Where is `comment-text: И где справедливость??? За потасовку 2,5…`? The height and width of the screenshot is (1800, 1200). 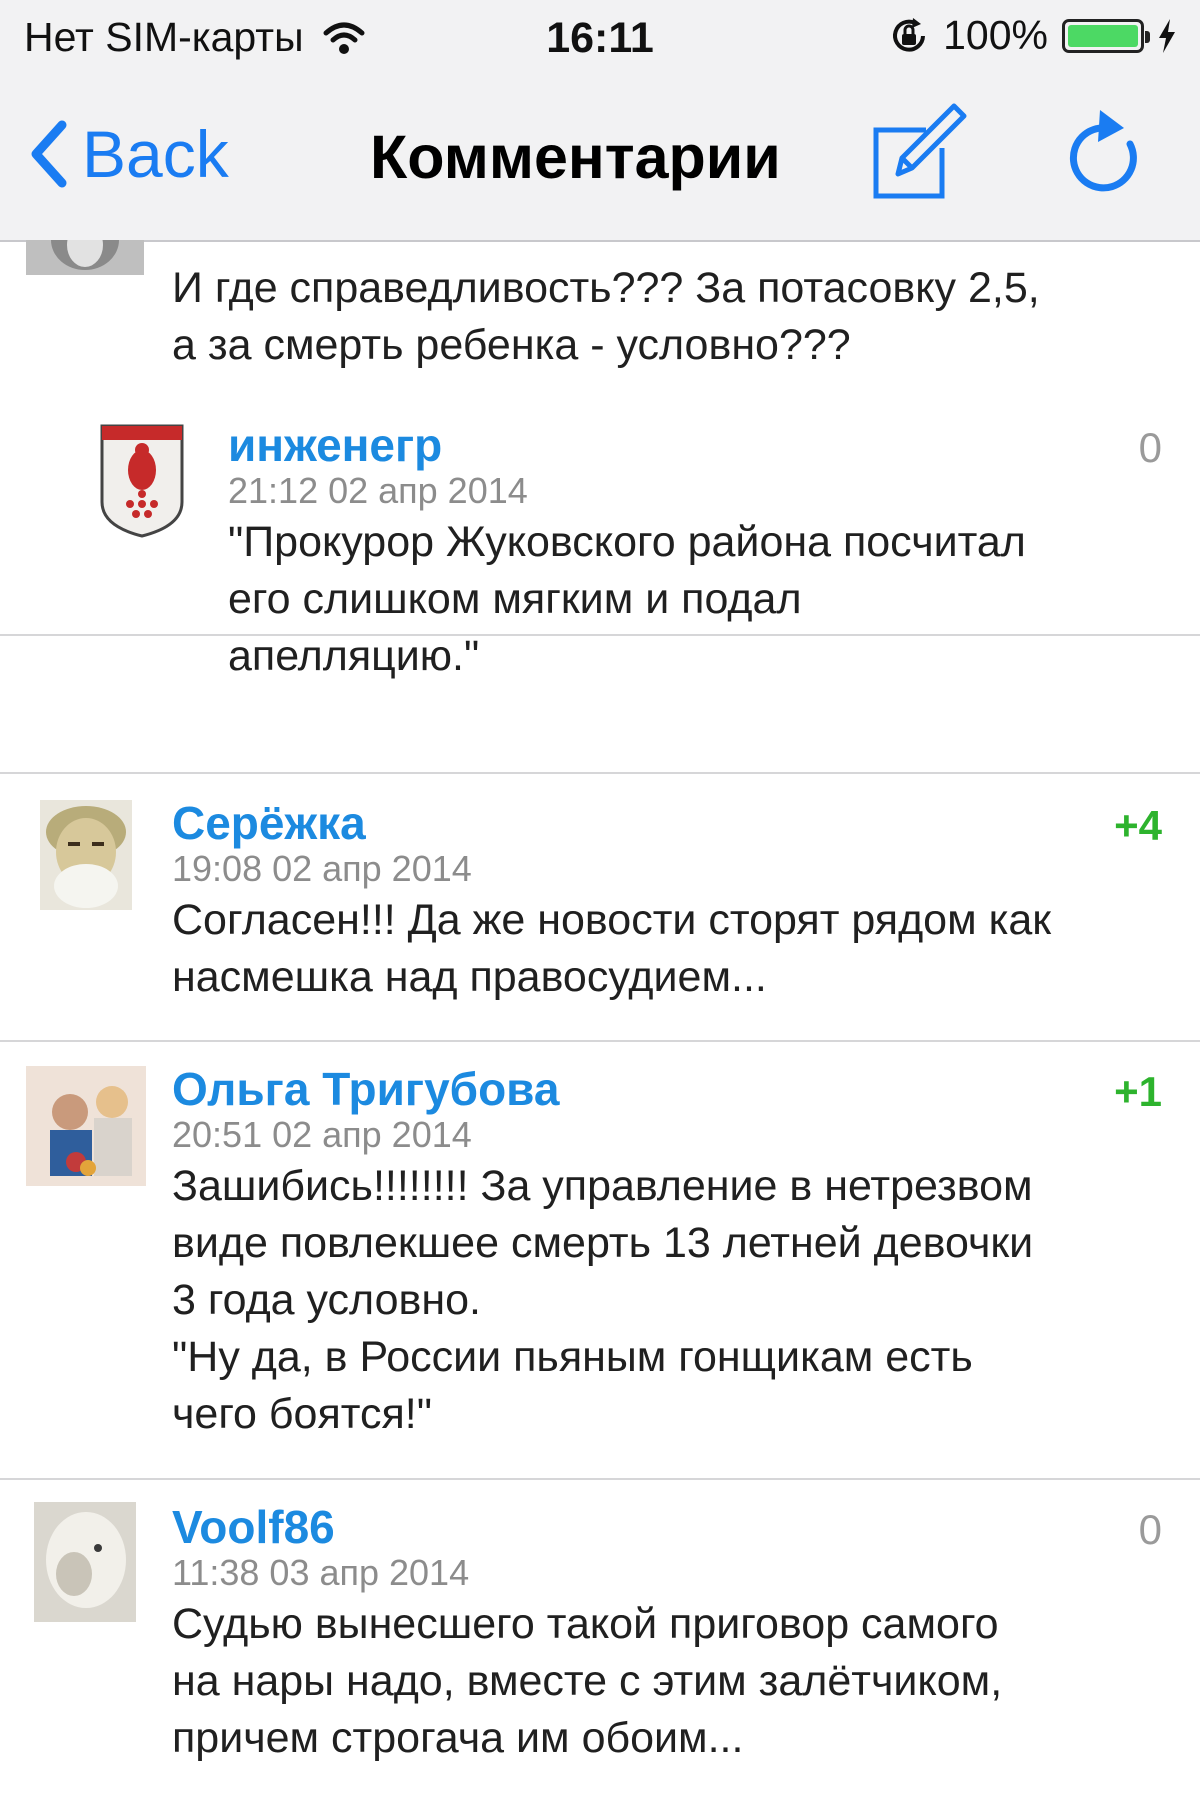 comment-text: И где справедливость??? За потасовку 2,5… is located at coordinates (606, 316).